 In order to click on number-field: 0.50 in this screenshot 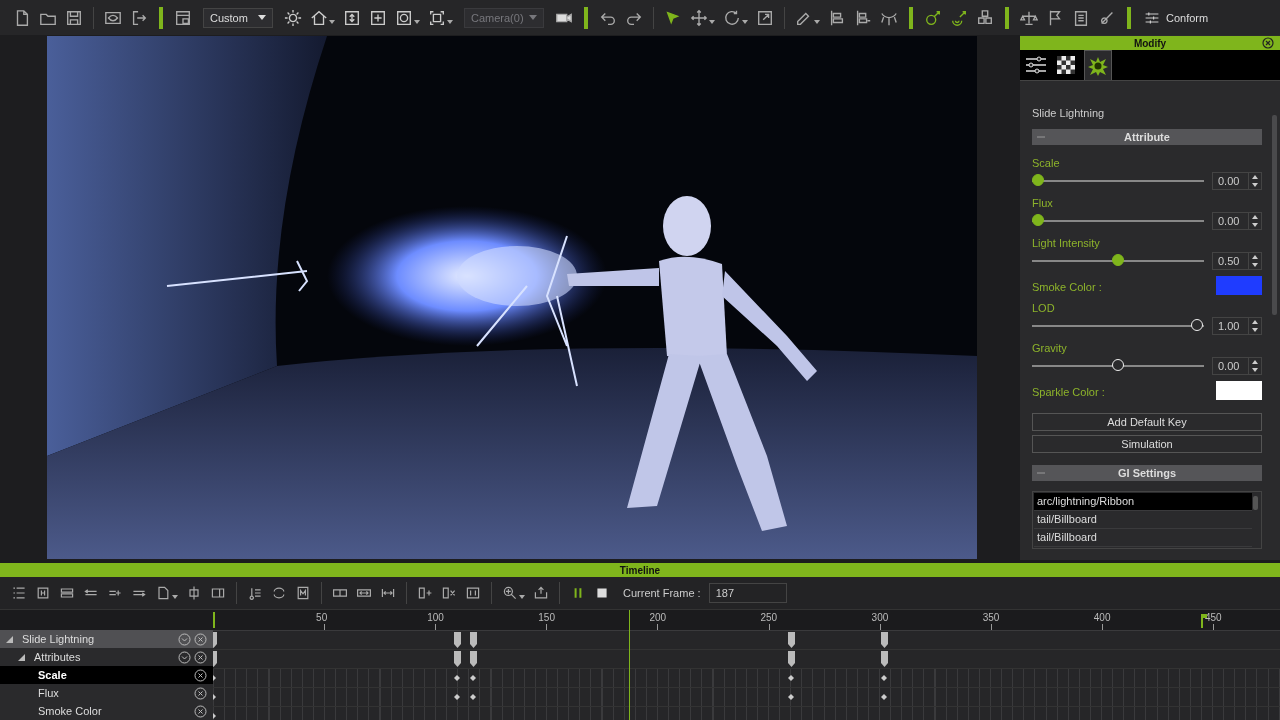, I will do `click(1237, 261)`.